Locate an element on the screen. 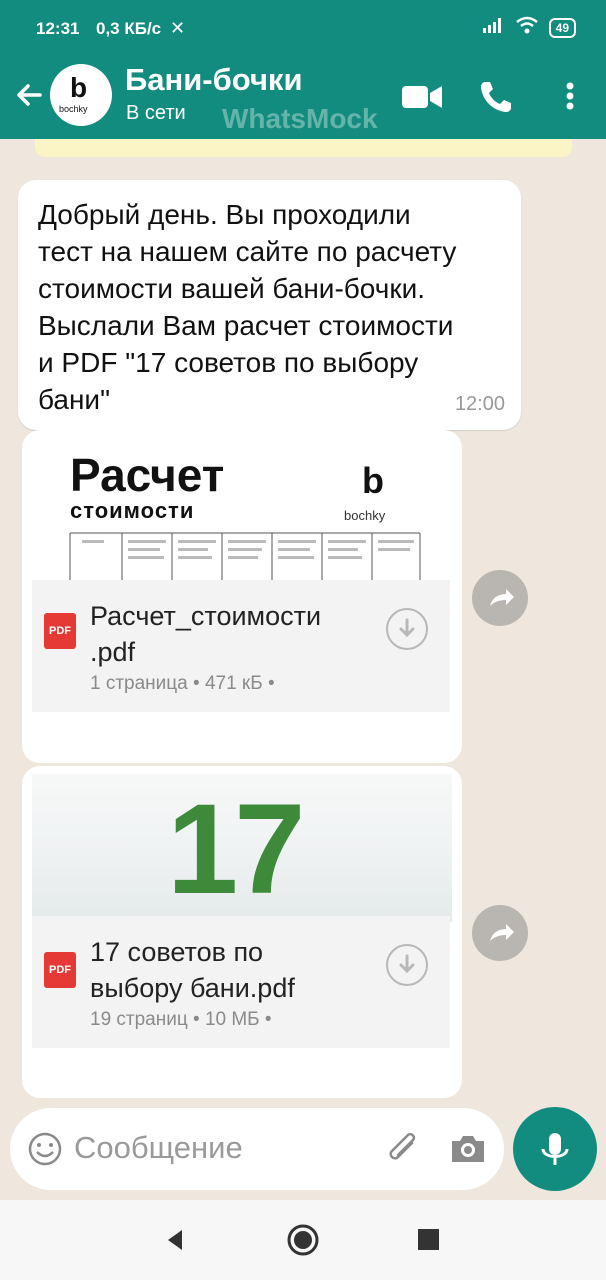  document-preview: 17 is located at coordinates (242, 848).